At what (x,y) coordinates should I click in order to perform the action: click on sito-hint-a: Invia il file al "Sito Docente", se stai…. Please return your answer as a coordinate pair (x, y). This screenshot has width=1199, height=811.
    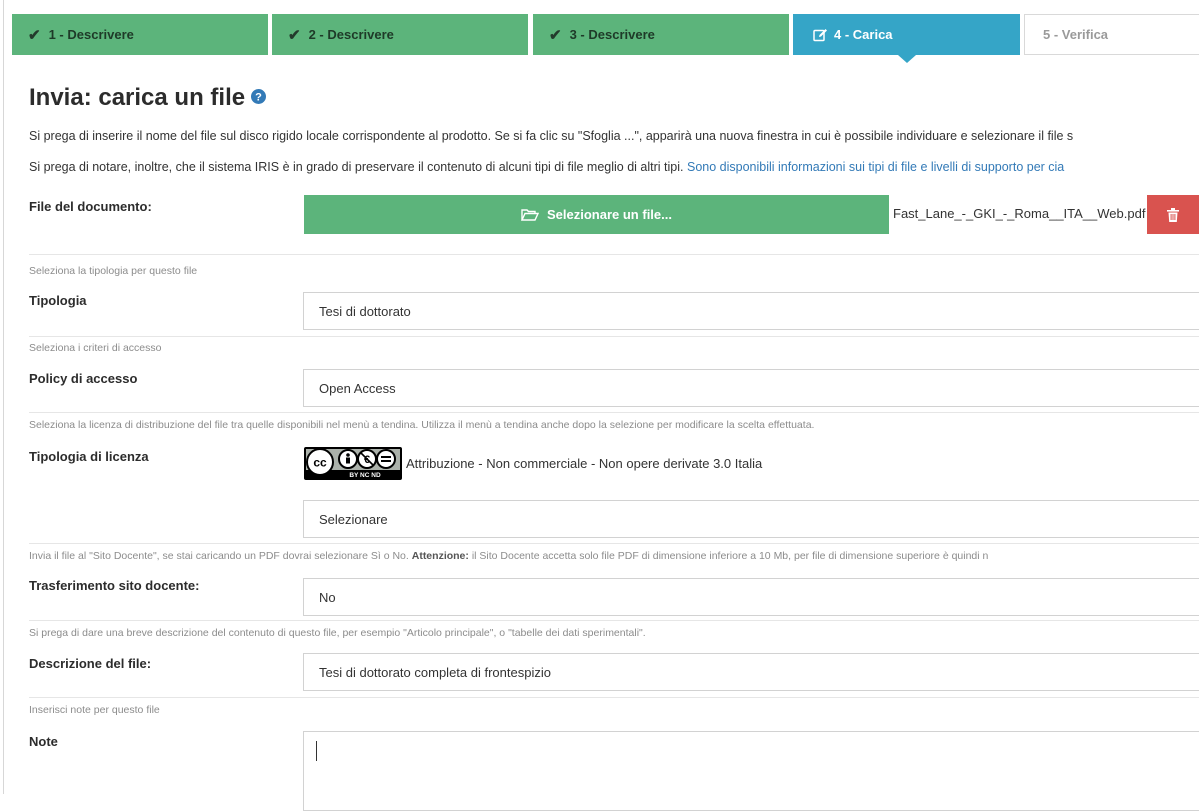
    Looking at the image, I should click on (219, 556).